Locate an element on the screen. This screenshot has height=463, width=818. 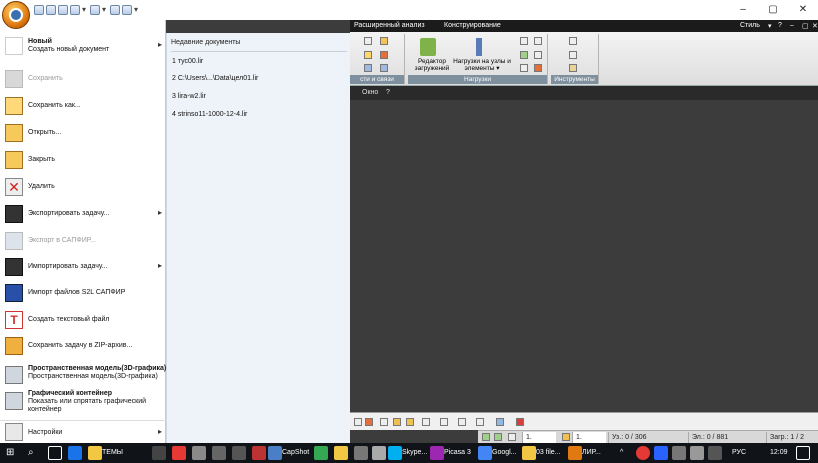
tool-c-icon is located at coordinates (573, 68).